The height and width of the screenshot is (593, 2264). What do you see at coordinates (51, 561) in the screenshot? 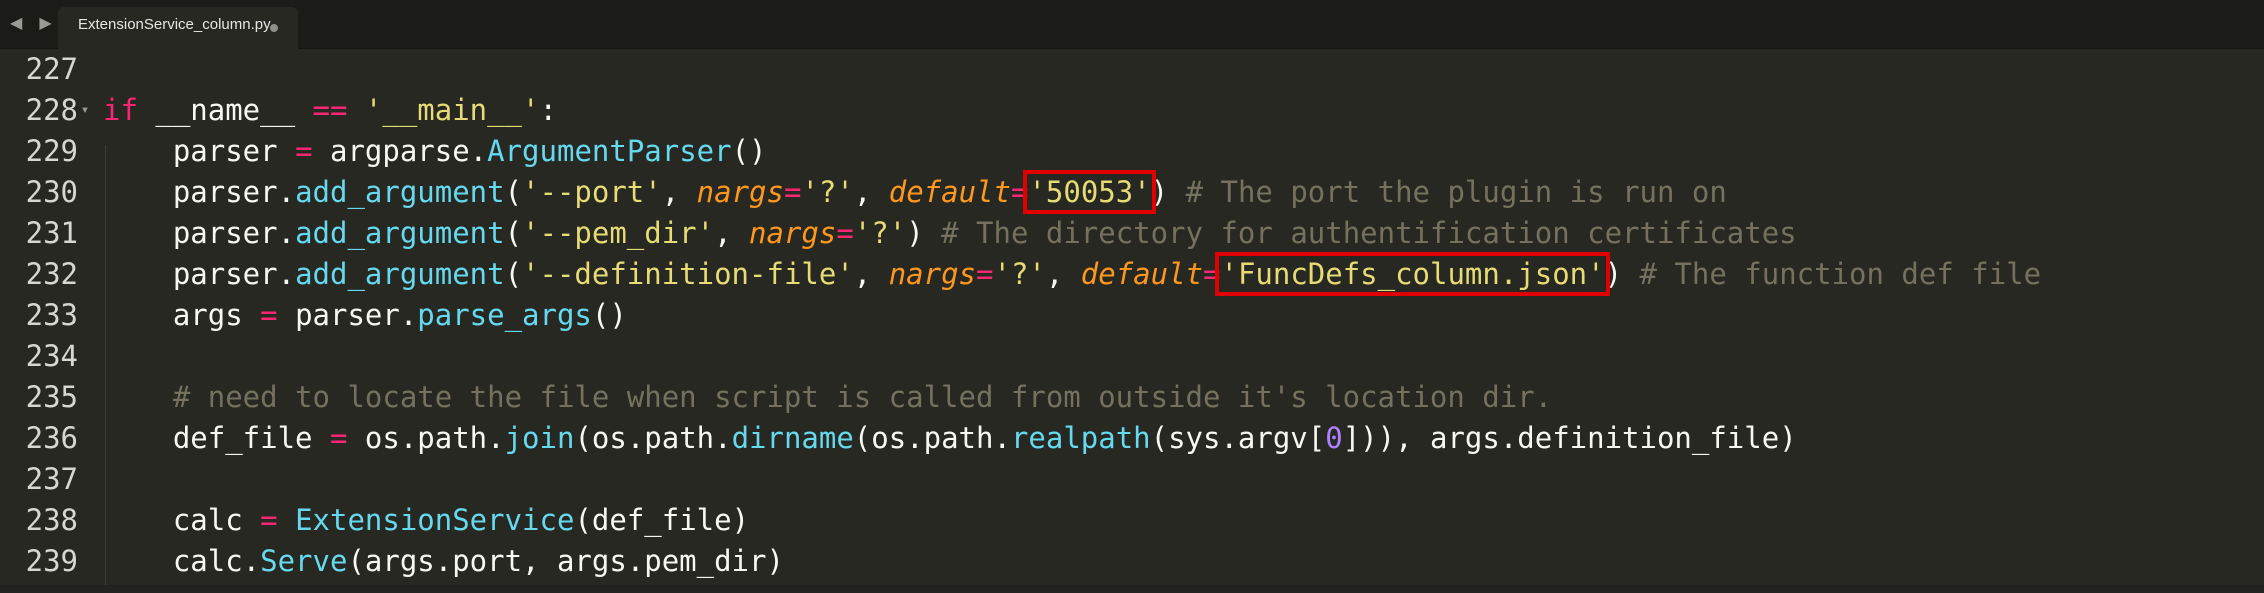
I see `line-number: 239` at bounding box center [51, 561].